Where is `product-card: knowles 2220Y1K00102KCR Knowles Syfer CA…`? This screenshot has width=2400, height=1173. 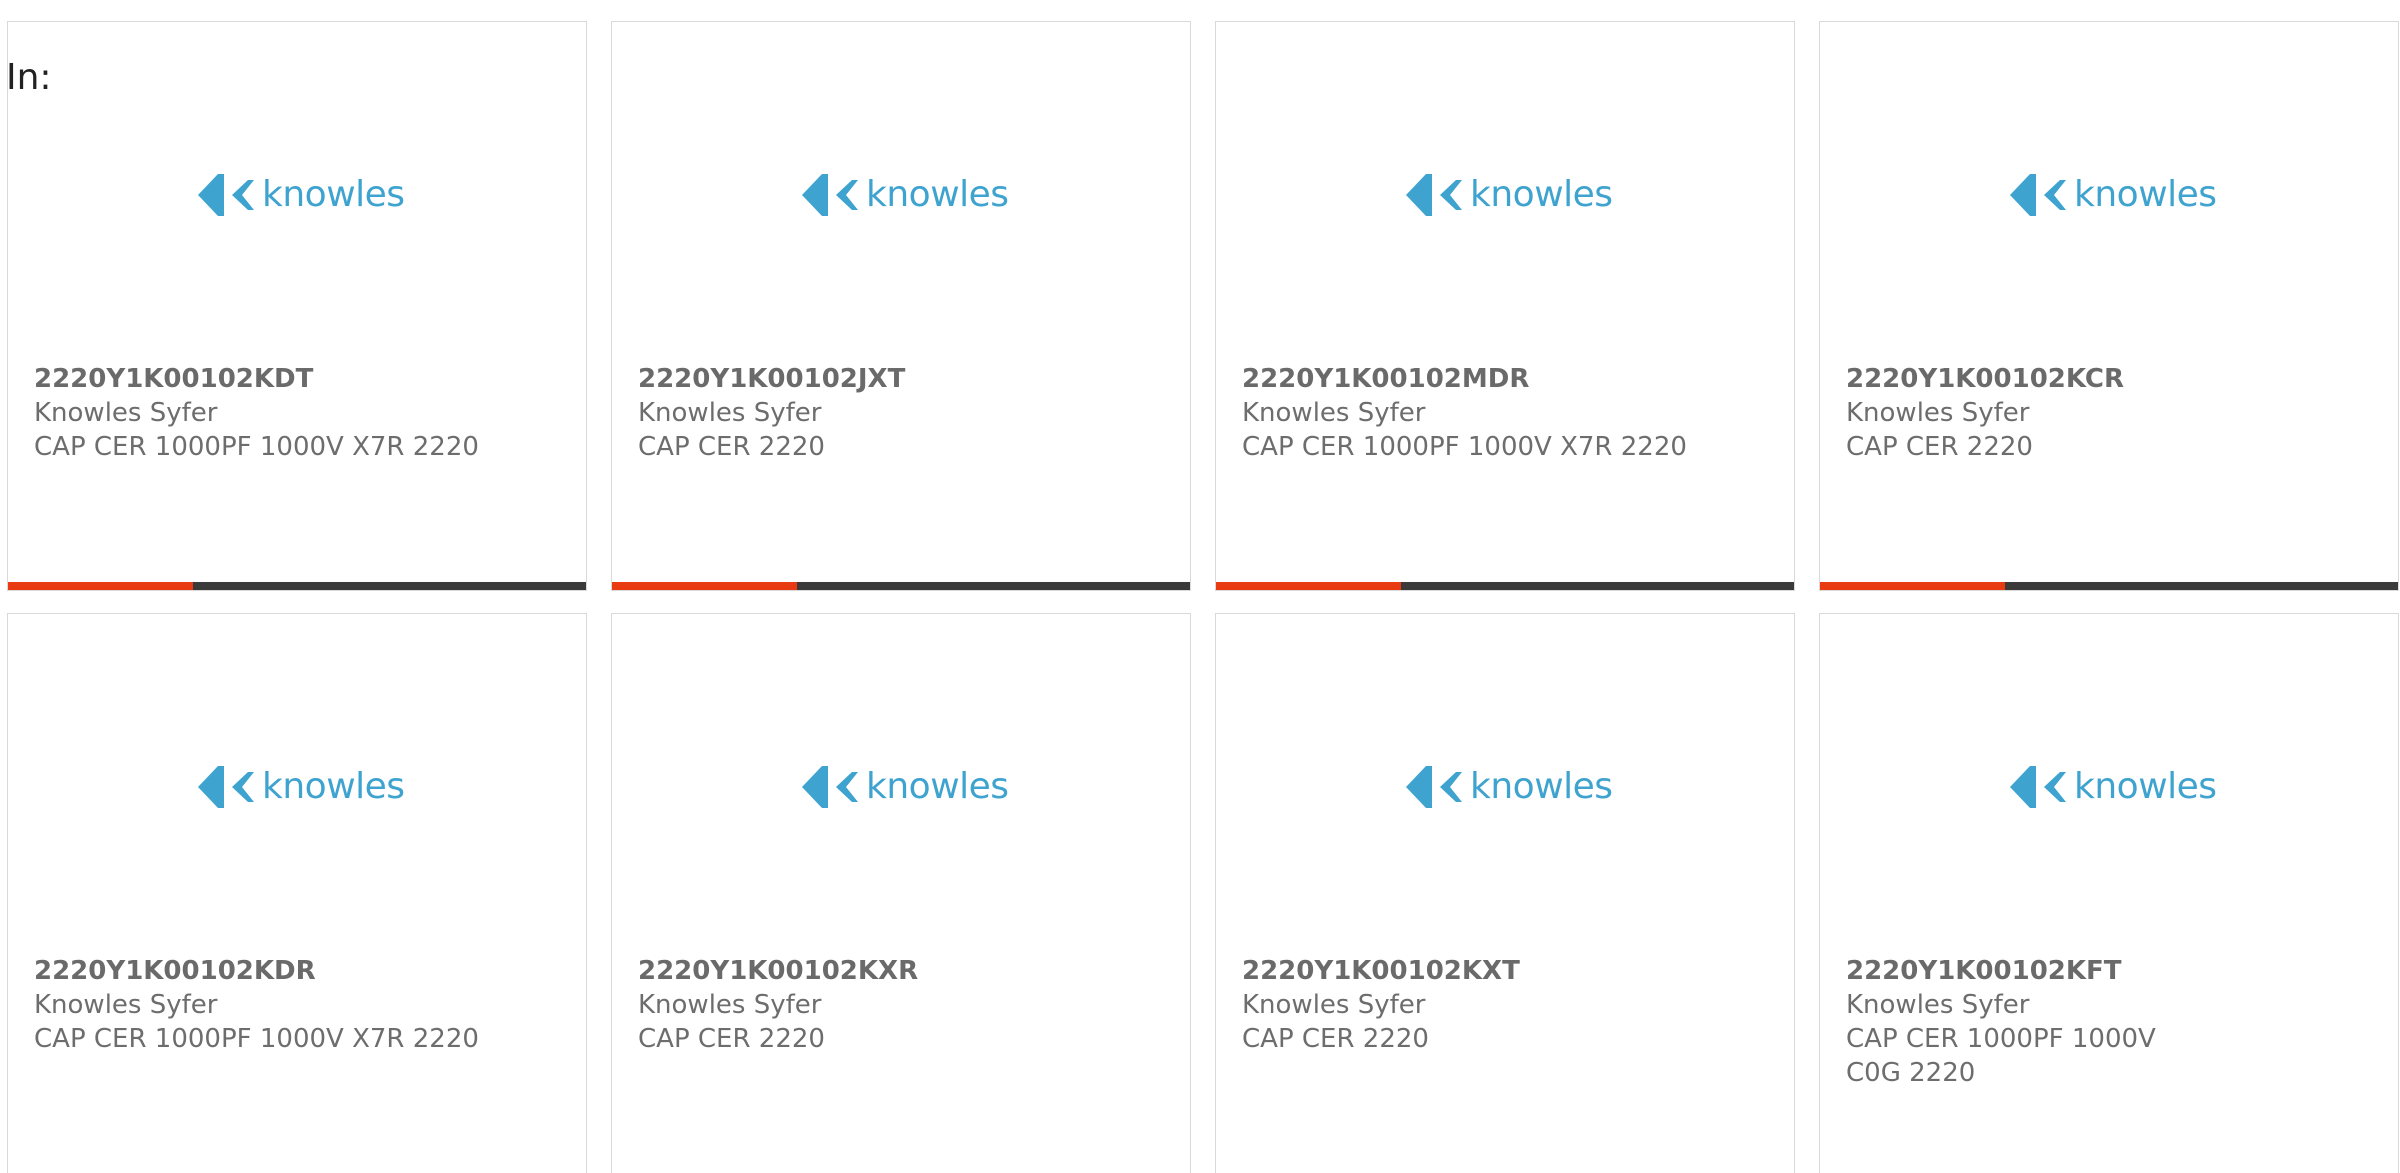 product-card: knowles 2220Y1K00102KCR Knowles Syfer CA… is located at coordinates (2109, 306).